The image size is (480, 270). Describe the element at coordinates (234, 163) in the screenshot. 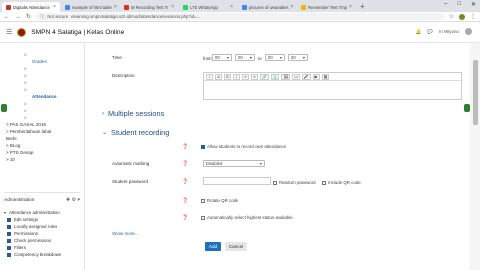

I see `automatic-marking-select: Disabled ▾` at that location.